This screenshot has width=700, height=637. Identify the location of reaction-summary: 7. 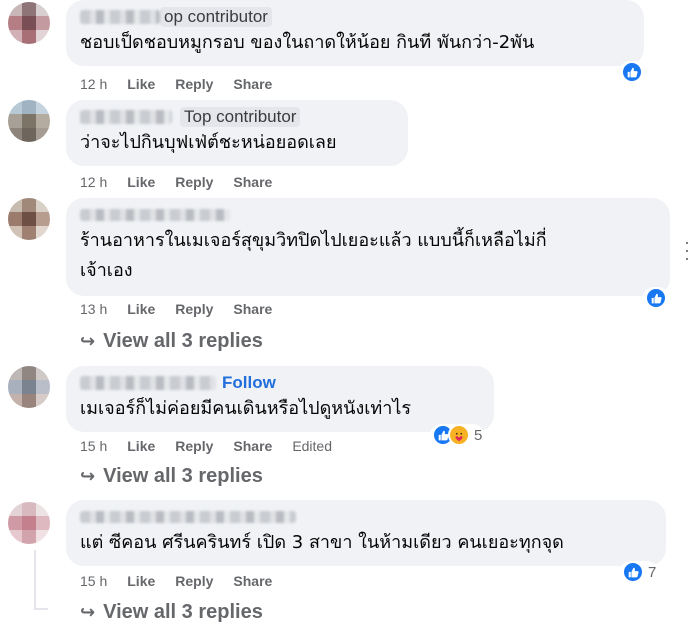
(639, 572).